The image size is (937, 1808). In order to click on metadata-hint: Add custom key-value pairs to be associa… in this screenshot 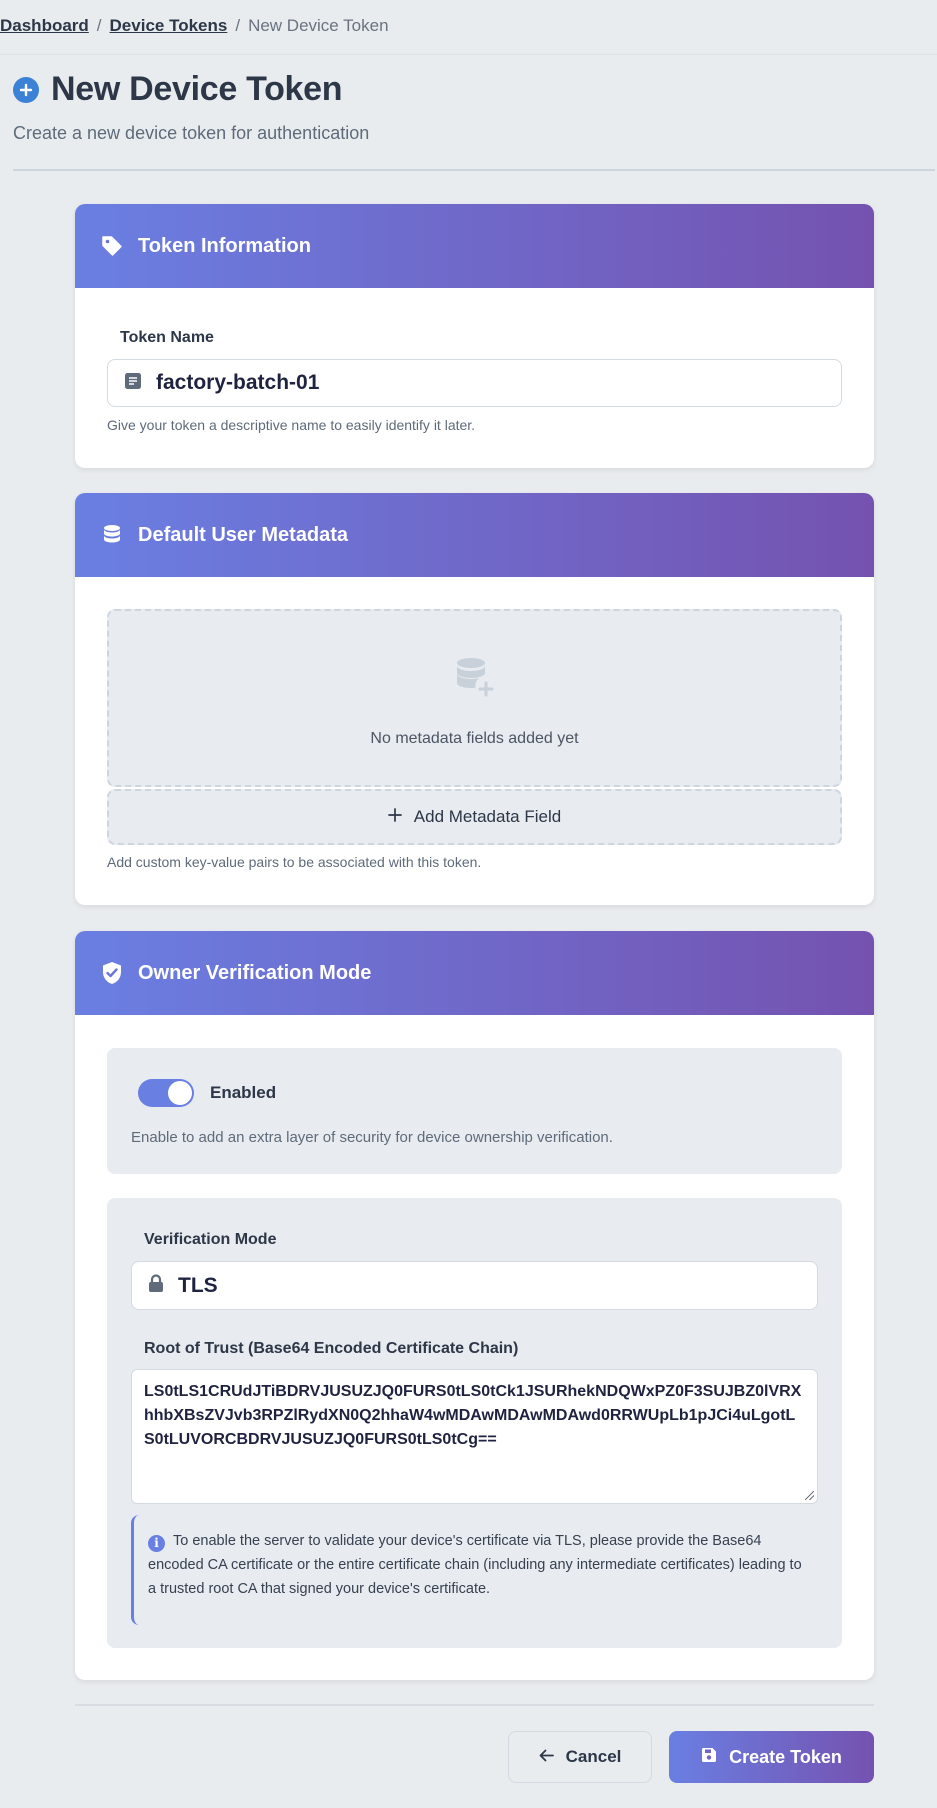, I will do `click(294, 862)`.